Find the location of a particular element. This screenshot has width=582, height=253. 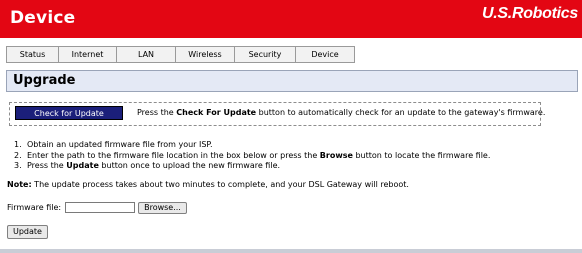

tab-device: Device is located at coordinates (325, 54).